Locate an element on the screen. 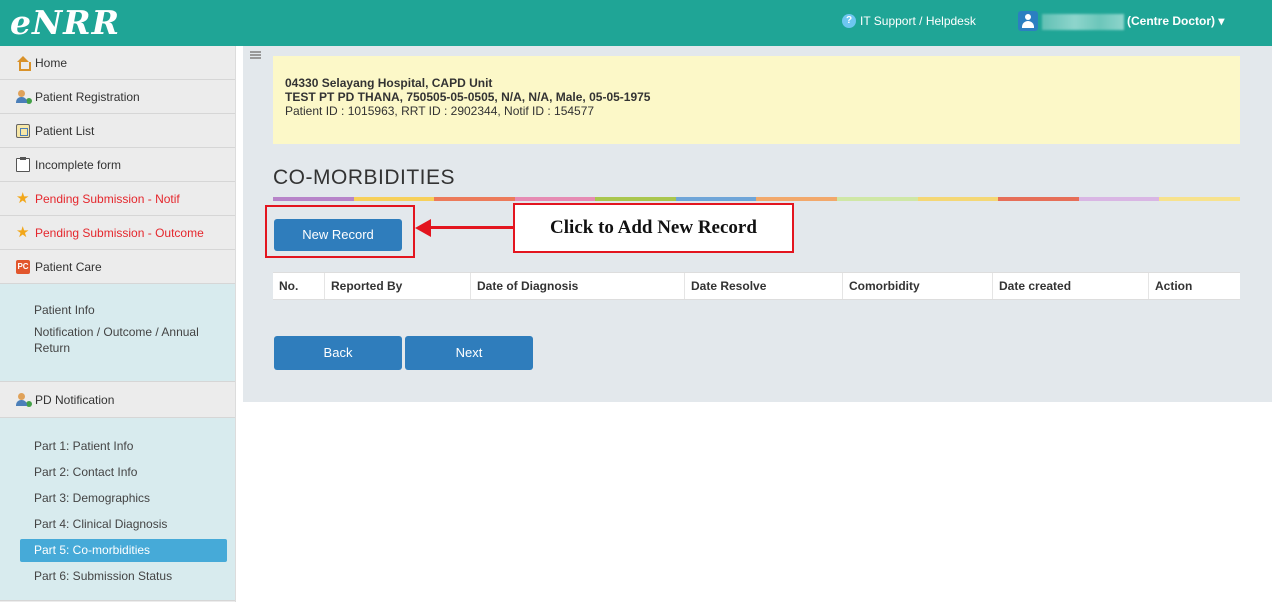  user-role-label: (Centre Doctor) is located at coordinates (1171, 21).